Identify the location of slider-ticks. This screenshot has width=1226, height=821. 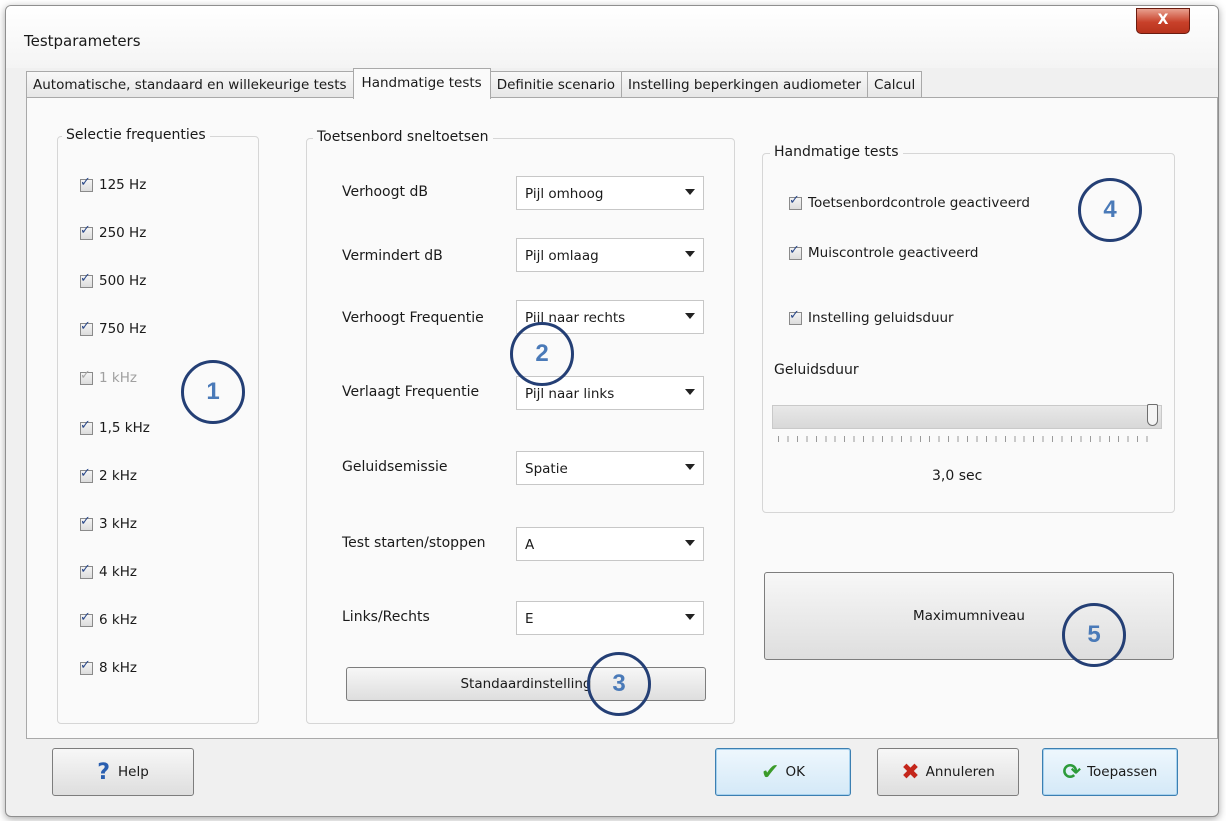
(967, 439).